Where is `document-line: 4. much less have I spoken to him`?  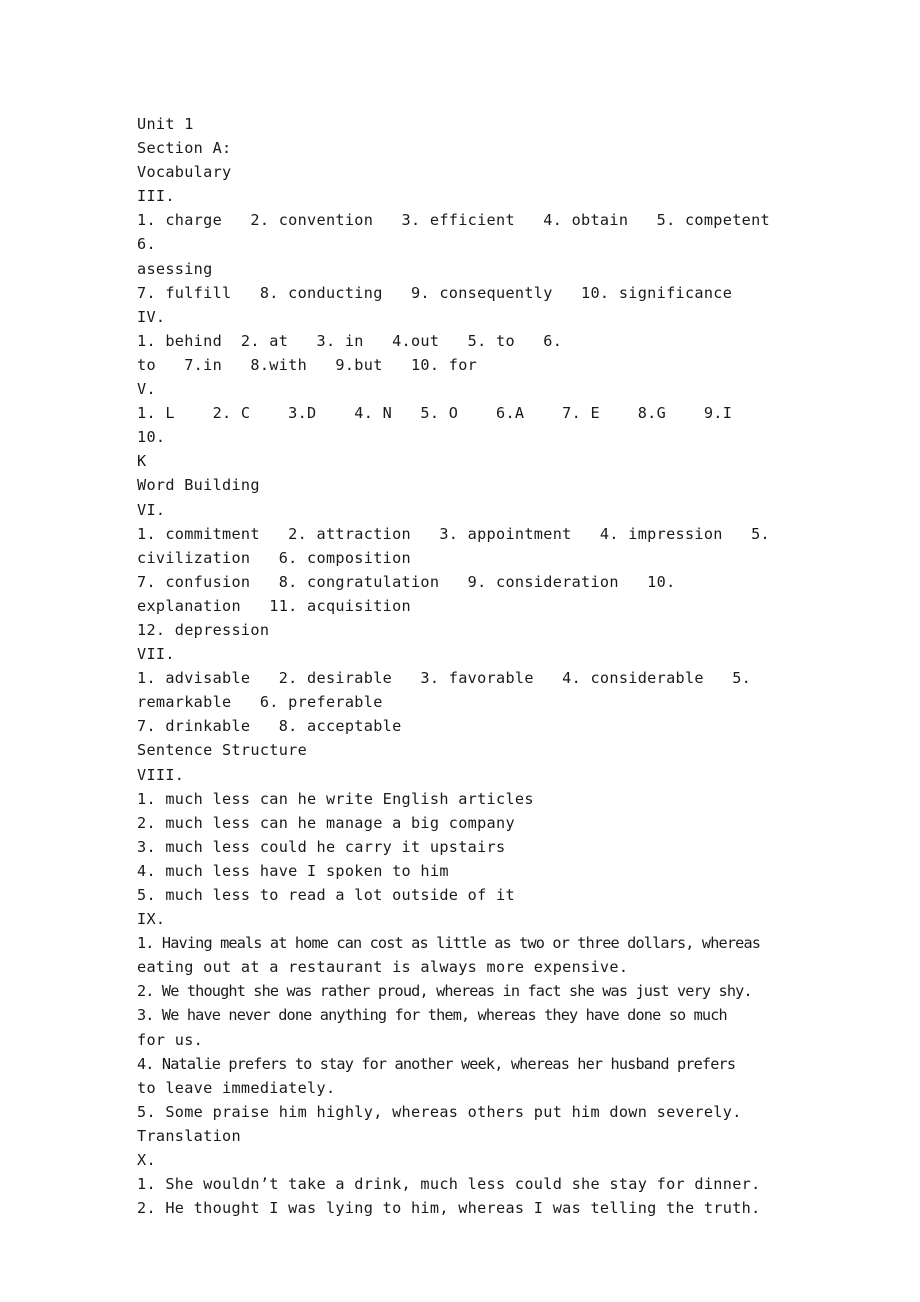
document-line: 4. much less have I spoken to him is located at coordinates (293, 870).